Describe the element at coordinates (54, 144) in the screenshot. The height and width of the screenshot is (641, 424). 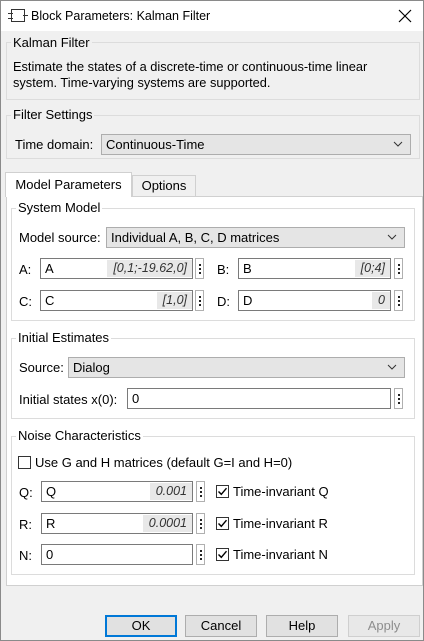
I see `time-domain-label: Time domain:` at that location.